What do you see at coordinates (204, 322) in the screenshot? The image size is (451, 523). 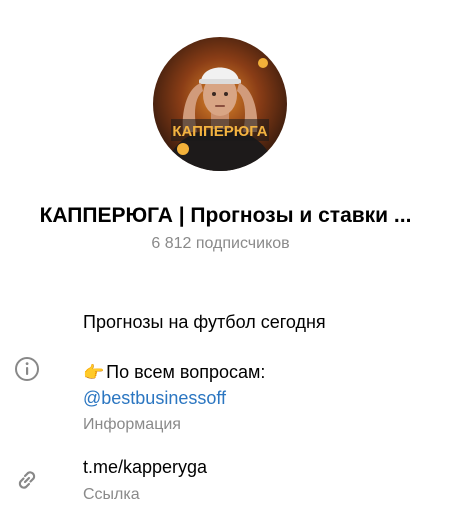 I see `channel-description: Прогнозы на футбол сегодня` at bounding box center [204, 322].